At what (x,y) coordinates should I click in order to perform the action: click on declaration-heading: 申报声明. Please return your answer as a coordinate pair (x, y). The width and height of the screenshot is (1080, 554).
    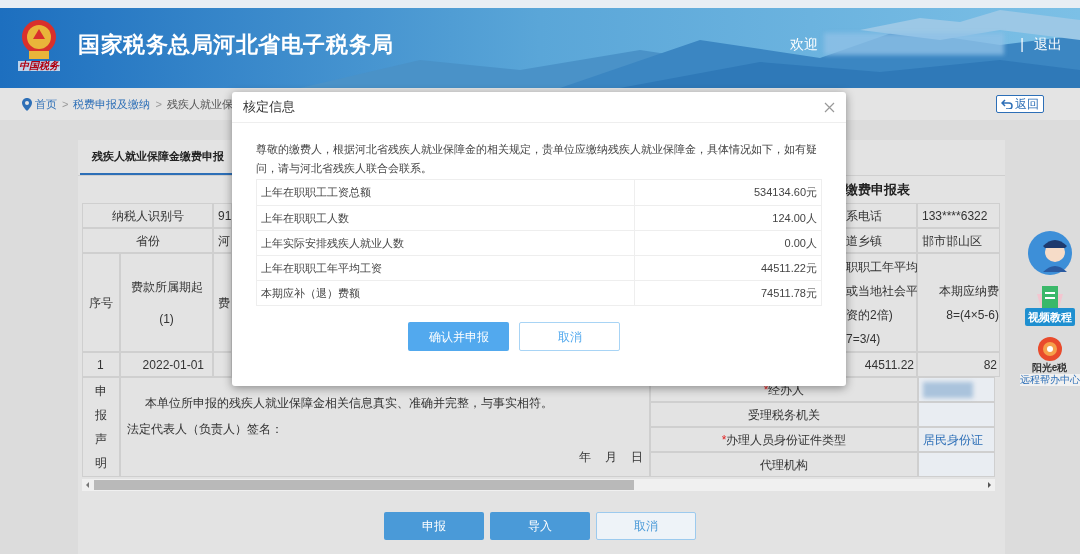
    Looking at the image, I should click on (101, 427).